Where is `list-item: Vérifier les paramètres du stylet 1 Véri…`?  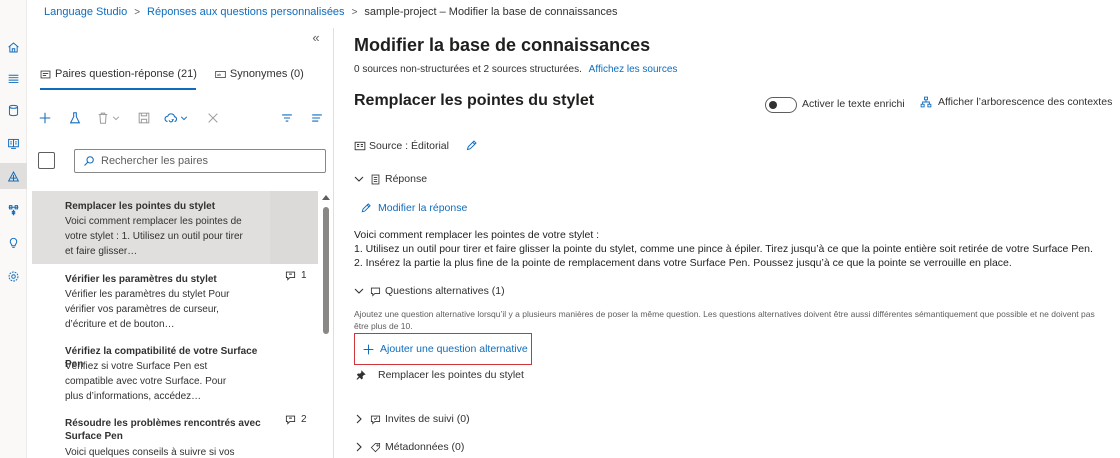 list-item: Vérifier les paramètres du stylet 1 Véri… is located at coordinates (175, 300).